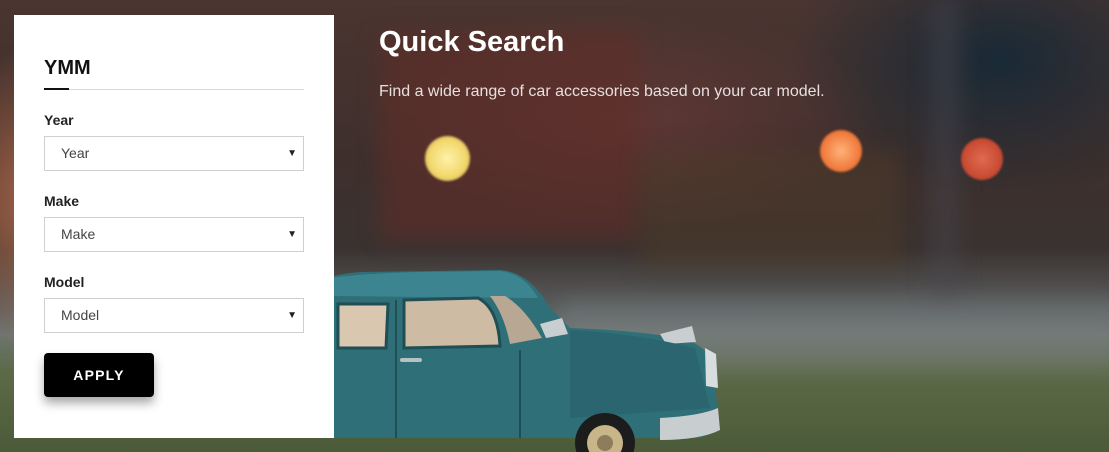 Image resolution: width=1109 pixels, height=452 pixels. What do you see at coordinates (174, 85) in the screenshot?
I see `title-divider` at bounding box center [174, 85].